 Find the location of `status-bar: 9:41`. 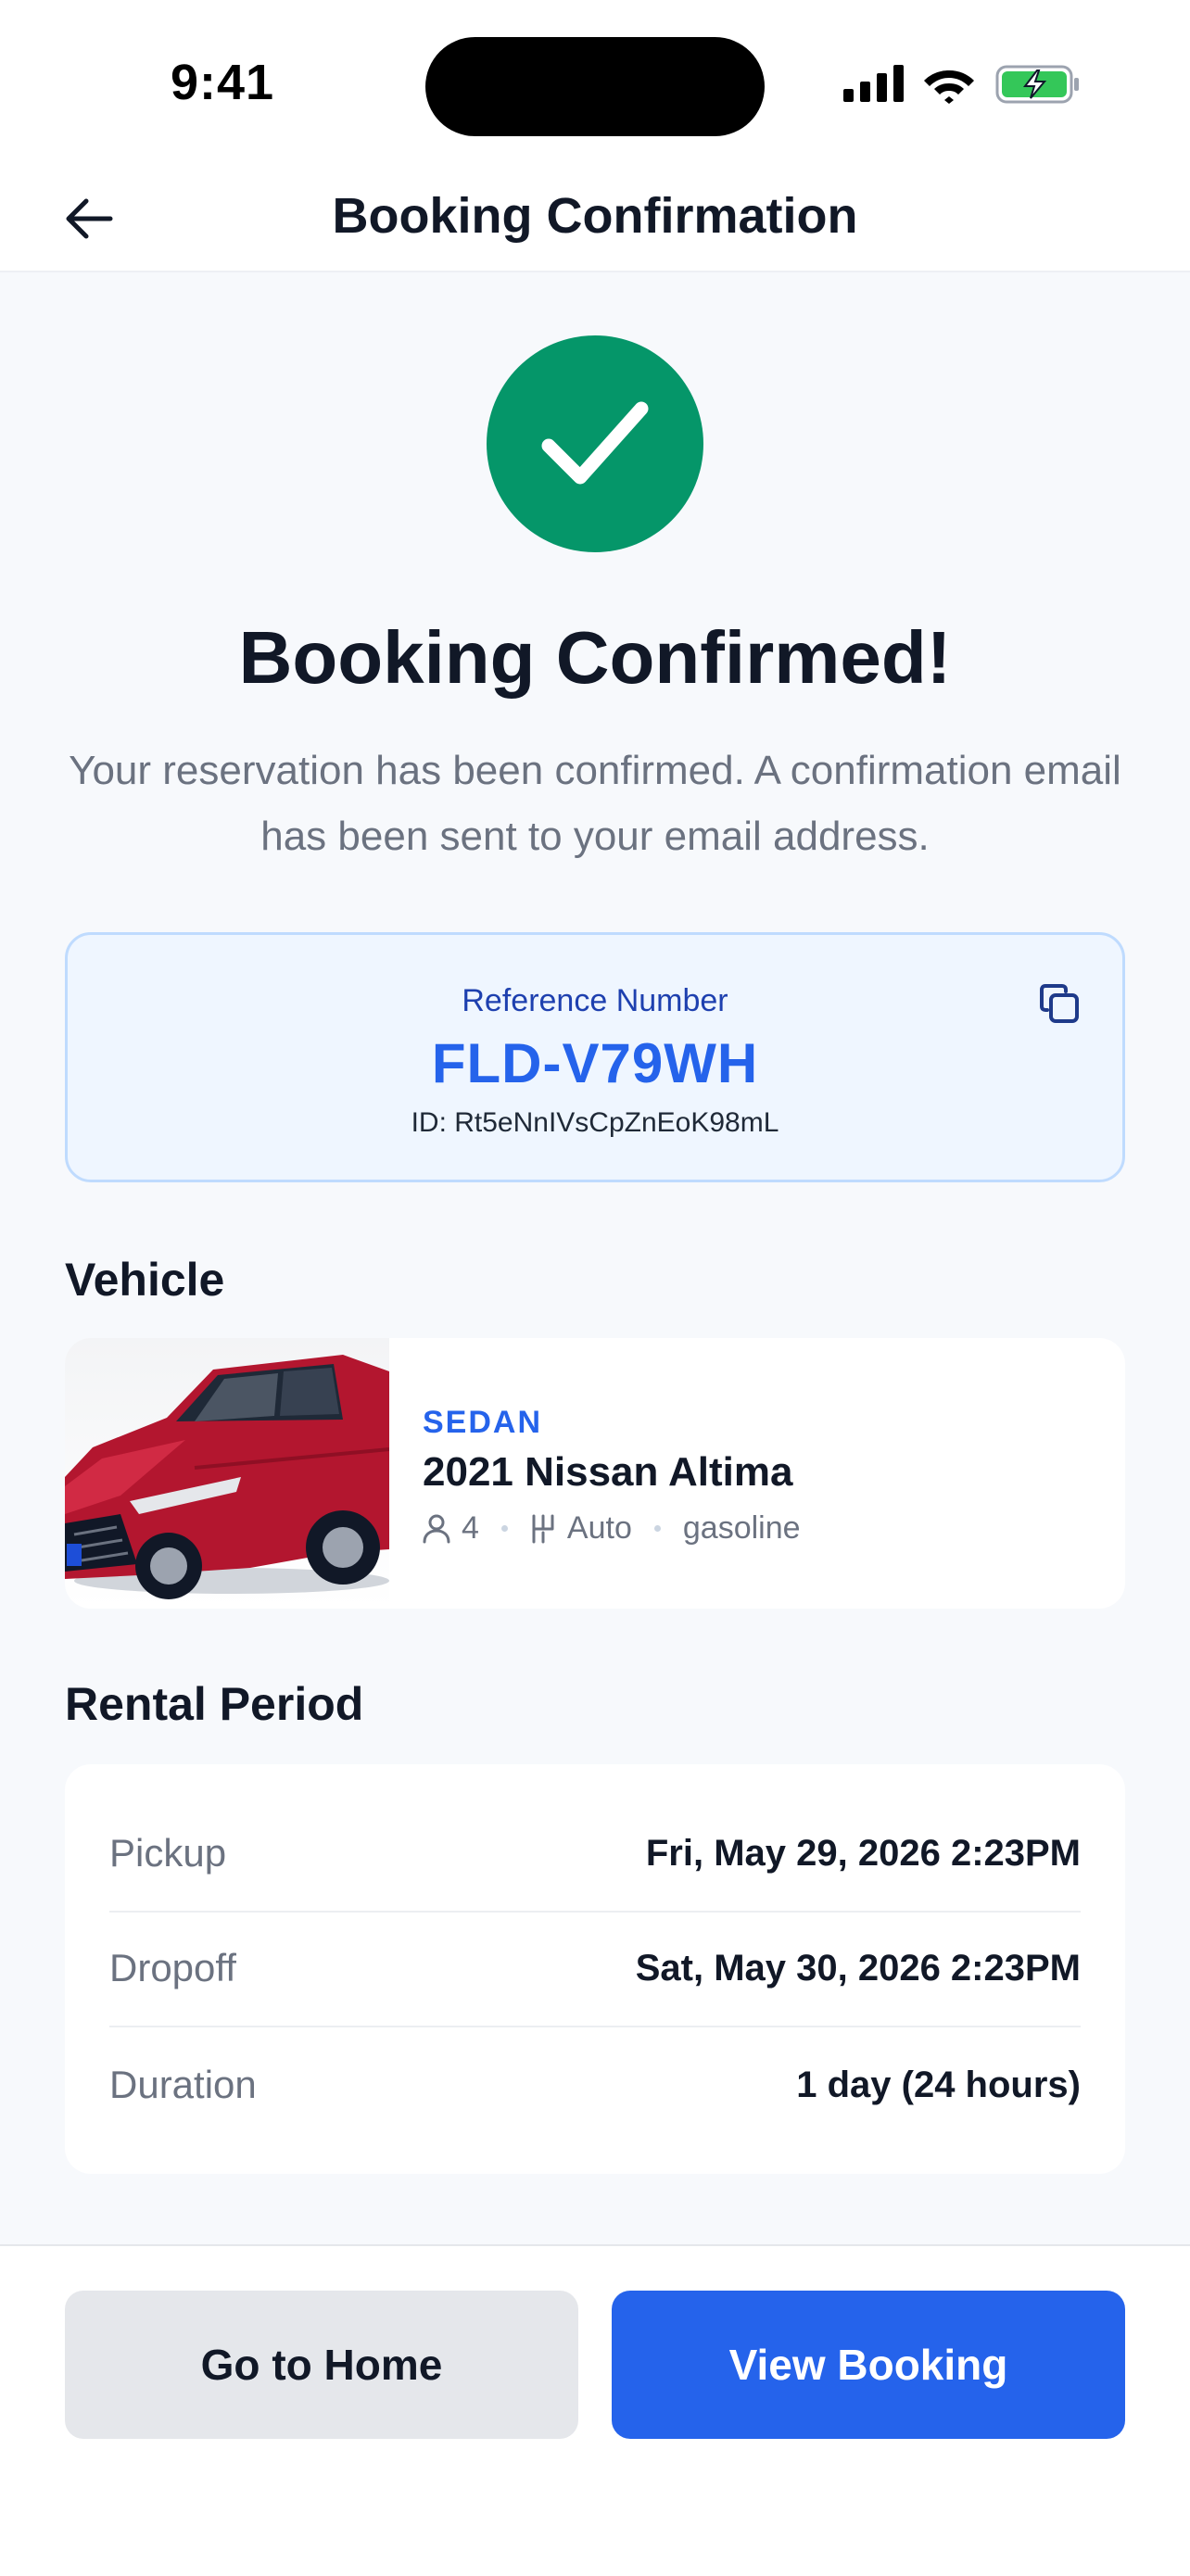

status-bar: 9:41 is located at coordinates (595, 81).